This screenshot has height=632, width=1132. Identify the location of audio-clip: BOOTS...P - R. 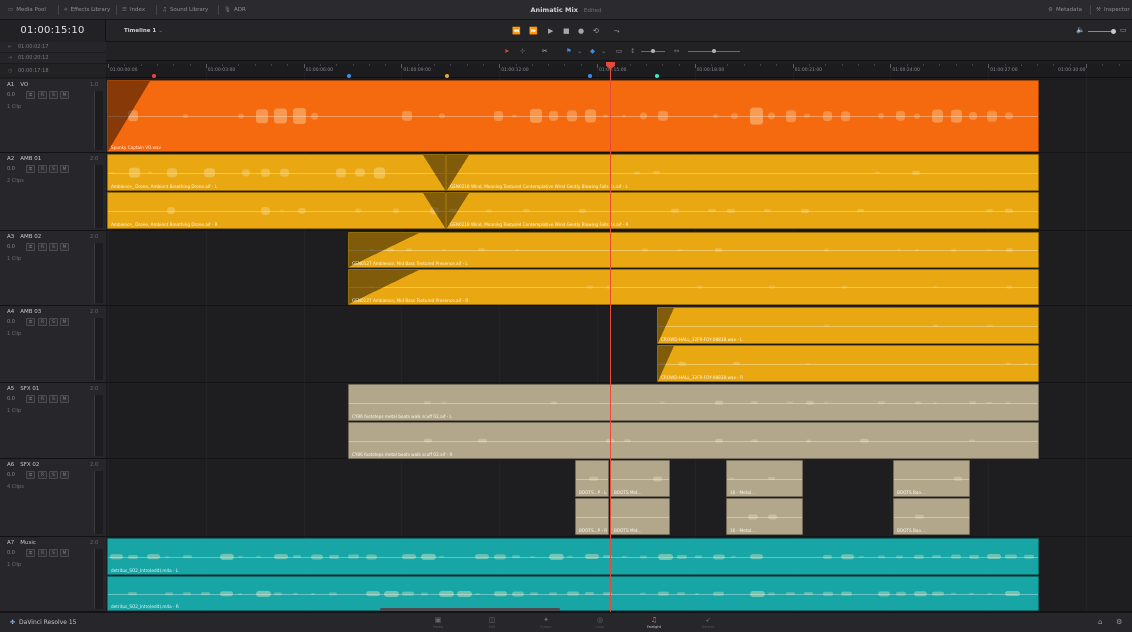
(592, 516).